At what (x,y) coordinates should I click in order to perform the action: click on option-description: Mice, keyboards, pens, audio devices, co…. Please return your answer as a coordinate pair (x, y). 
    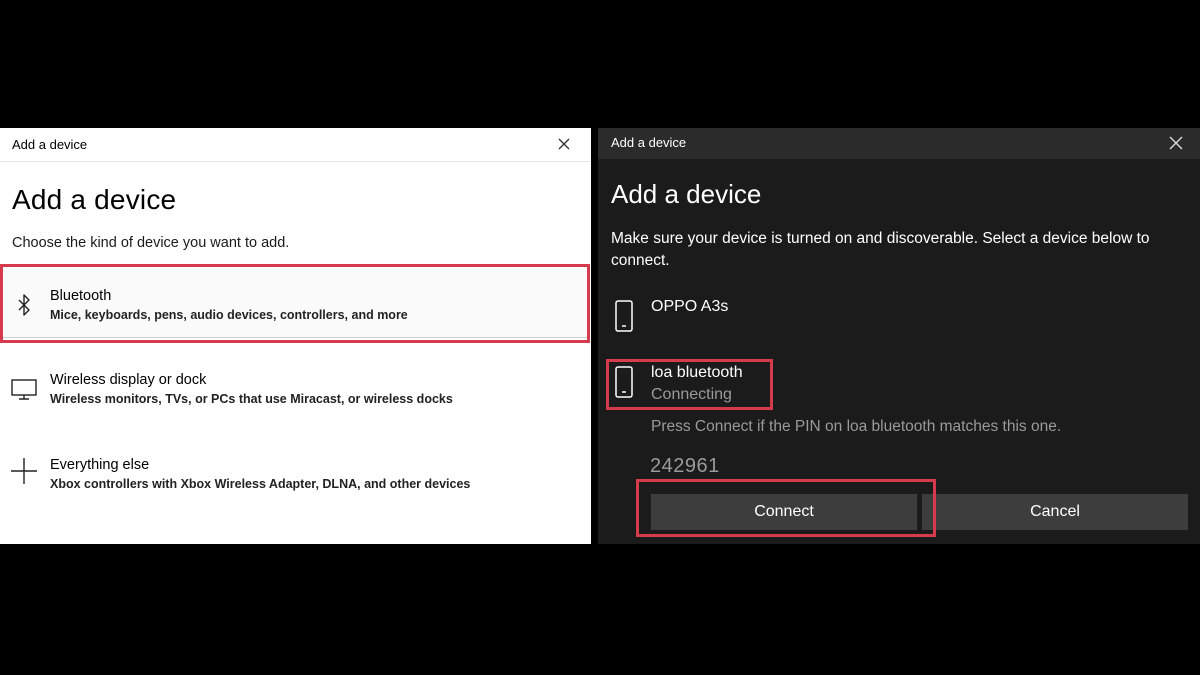
    Looking at the image, I should click on (229, 315).